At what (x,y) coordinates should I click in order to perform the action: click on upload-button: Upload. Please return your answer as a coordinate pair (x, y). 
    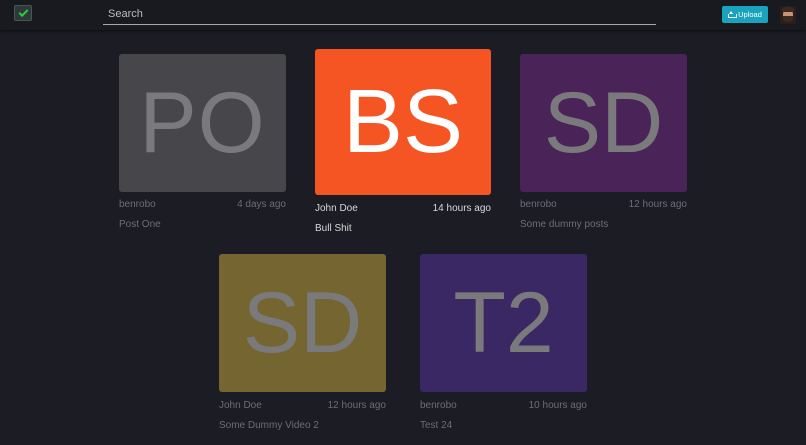
    Looking at the image, I should click on (745, 14).